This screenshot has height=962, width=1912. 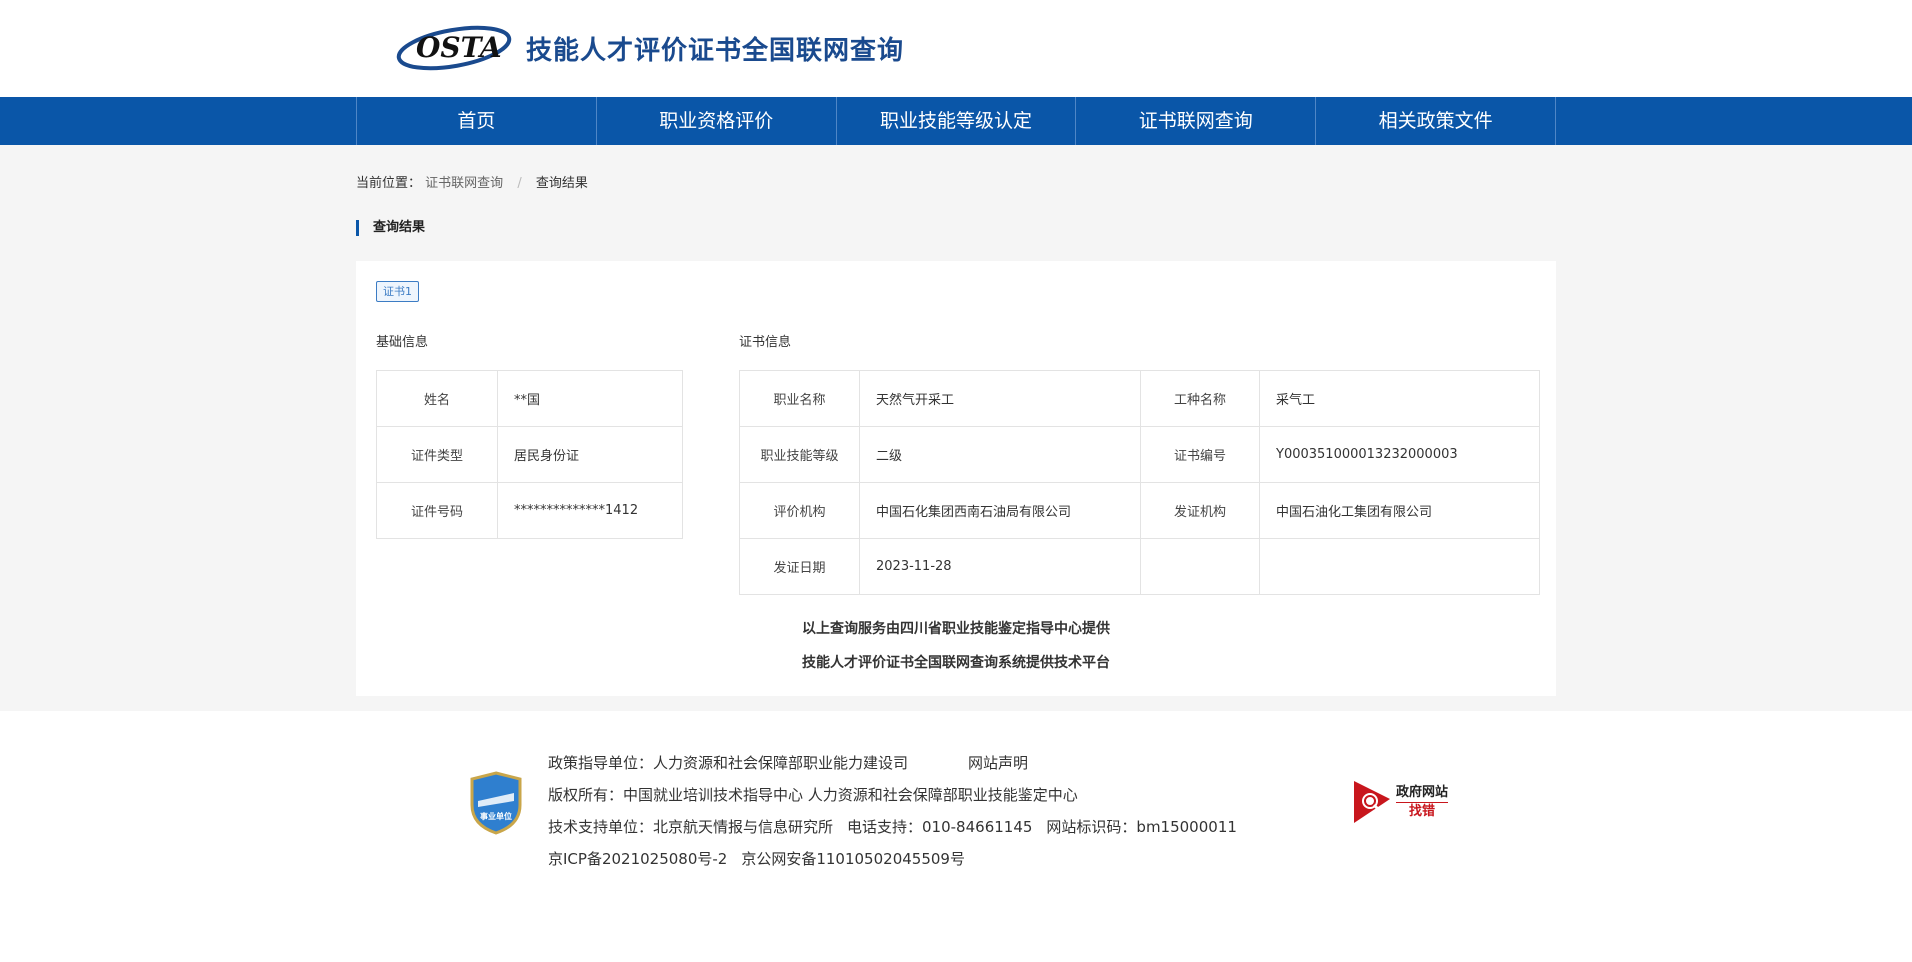 I want to click on main-nav: 首页 职业资格评价 职业技能等级认定 证书联网查询 相关政策文件, so click(x=956, y=121).